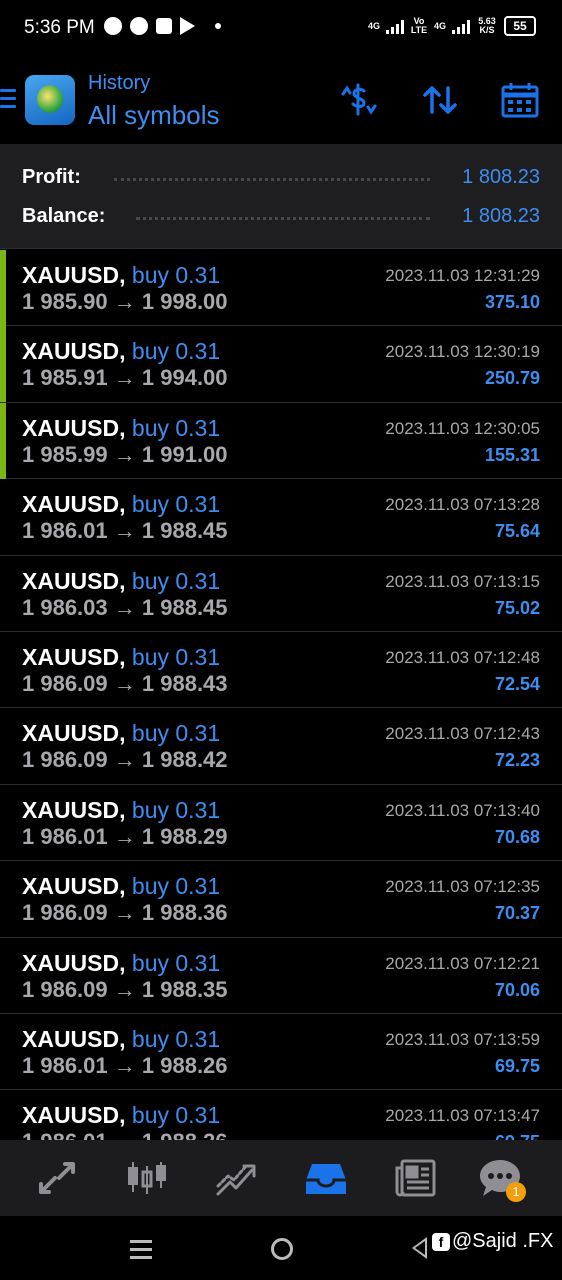  I want to click on open-price: 1 986.01, so click(65, 1065).